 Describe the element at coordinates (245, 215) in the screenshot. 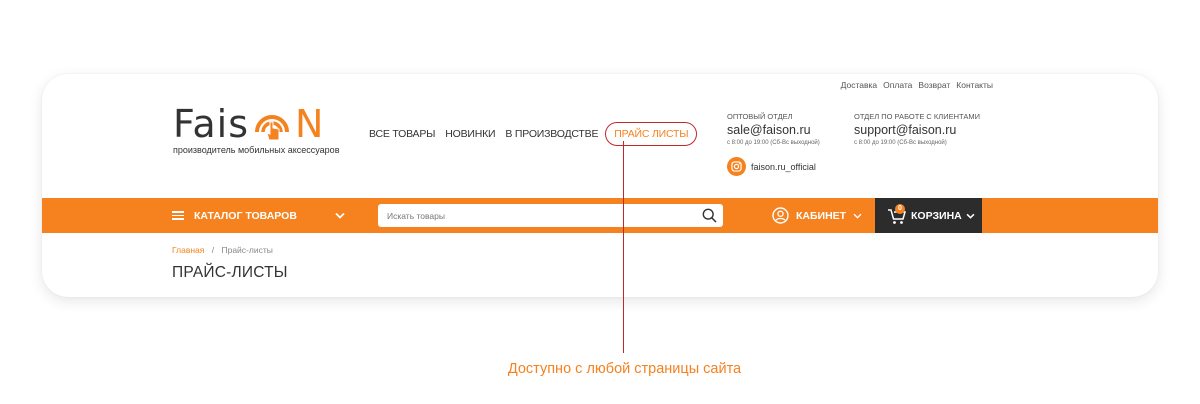

I see `catalog-label: КАТАЛОГ ТОВАРОВ` at that location.